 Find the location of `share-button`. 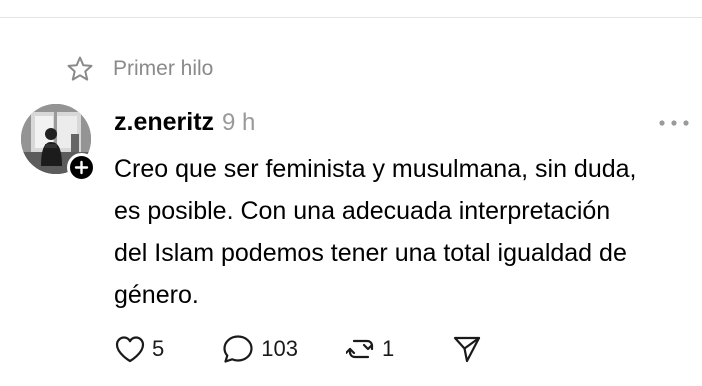

share-button is located at coordinates (467, 349).